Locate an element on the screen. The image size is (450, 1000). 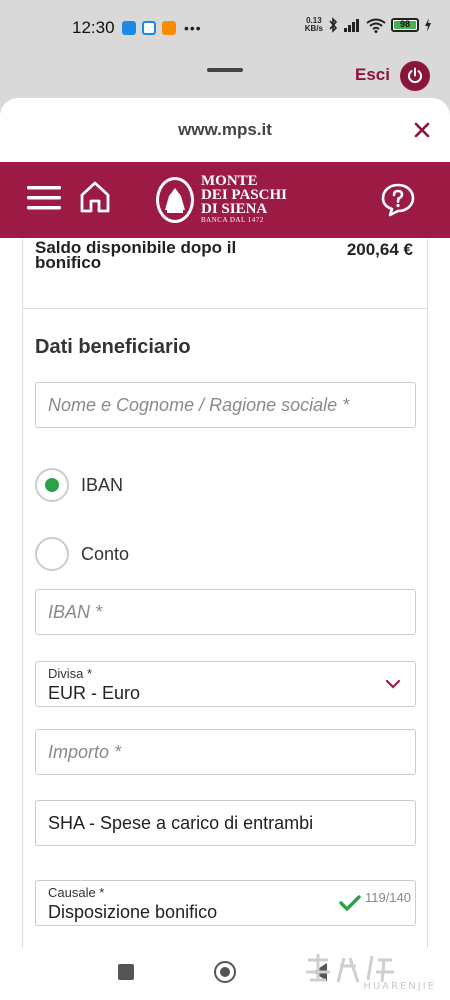
home-icon is located at coordinates (95, 197).